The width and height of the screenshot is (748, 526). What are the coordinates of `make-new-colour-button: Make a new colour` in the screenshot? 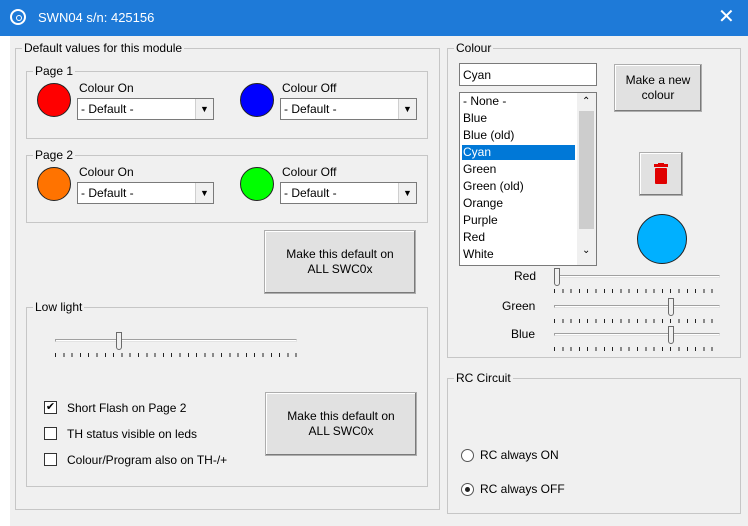 It's located at (658, 88).